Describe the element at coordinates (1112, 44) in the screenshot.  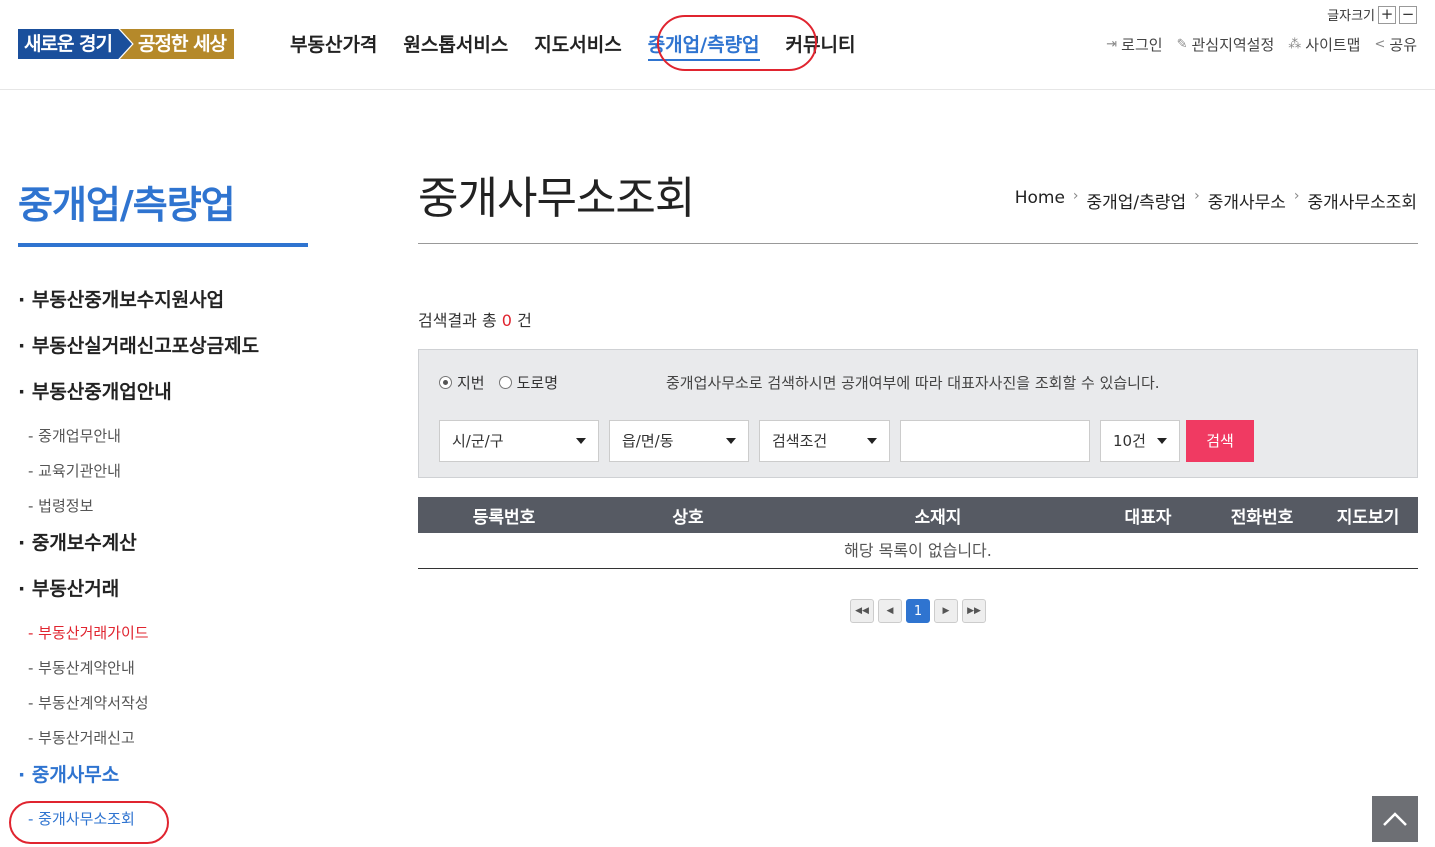
I see `login-icon: ⇥` at that location.